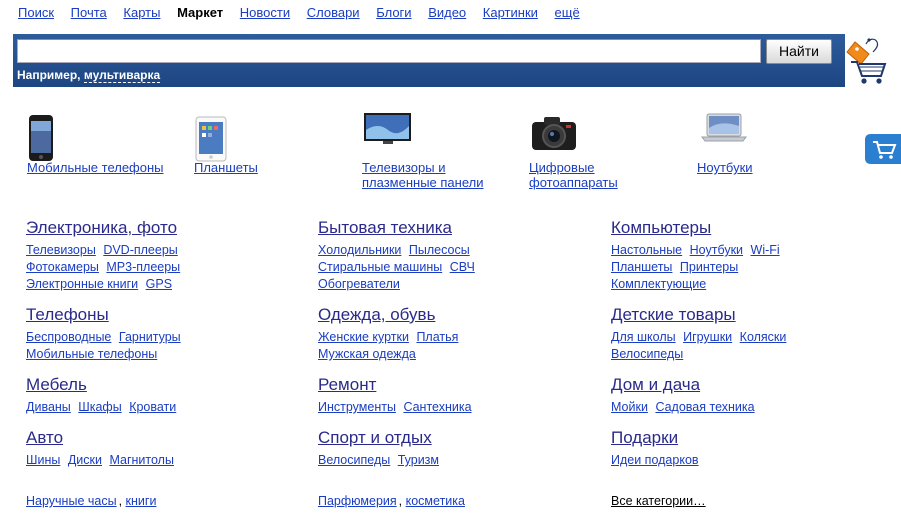  What do you see at coordinates (437, 175) in the screenshot?
I see `featured-item-label: Телевизоры и плазменные панели` at bounding box center [437, 175].